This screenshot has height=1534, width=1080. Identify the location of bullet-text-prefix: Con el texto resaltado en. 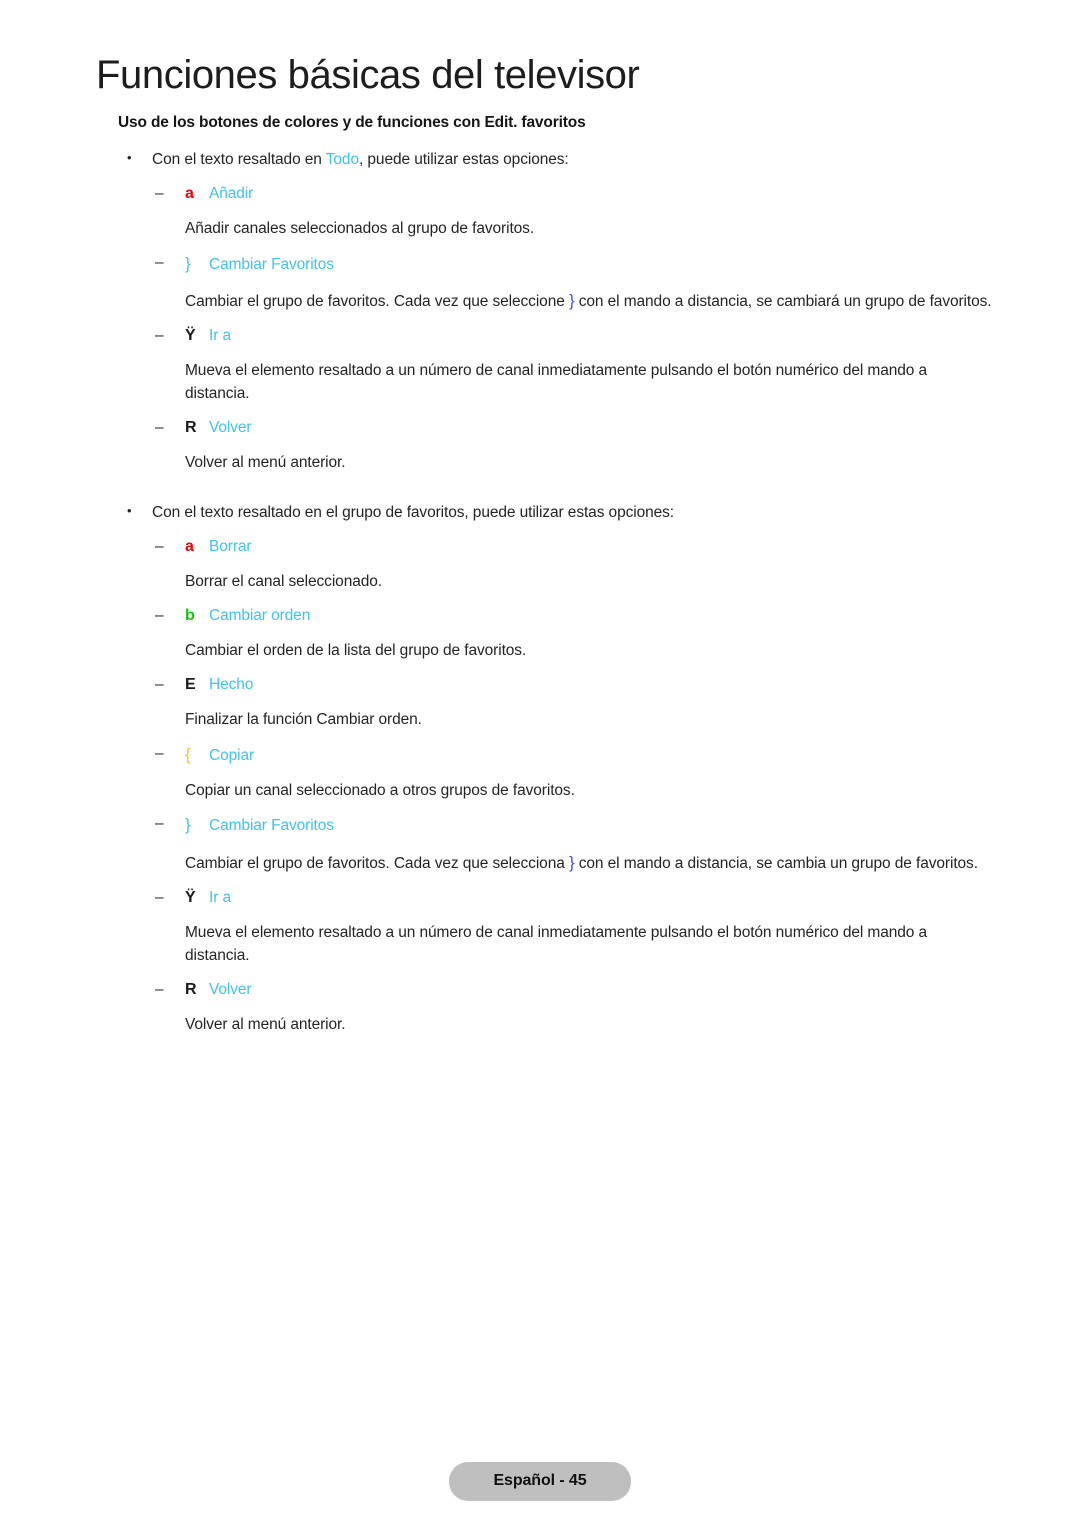
(239, 159).